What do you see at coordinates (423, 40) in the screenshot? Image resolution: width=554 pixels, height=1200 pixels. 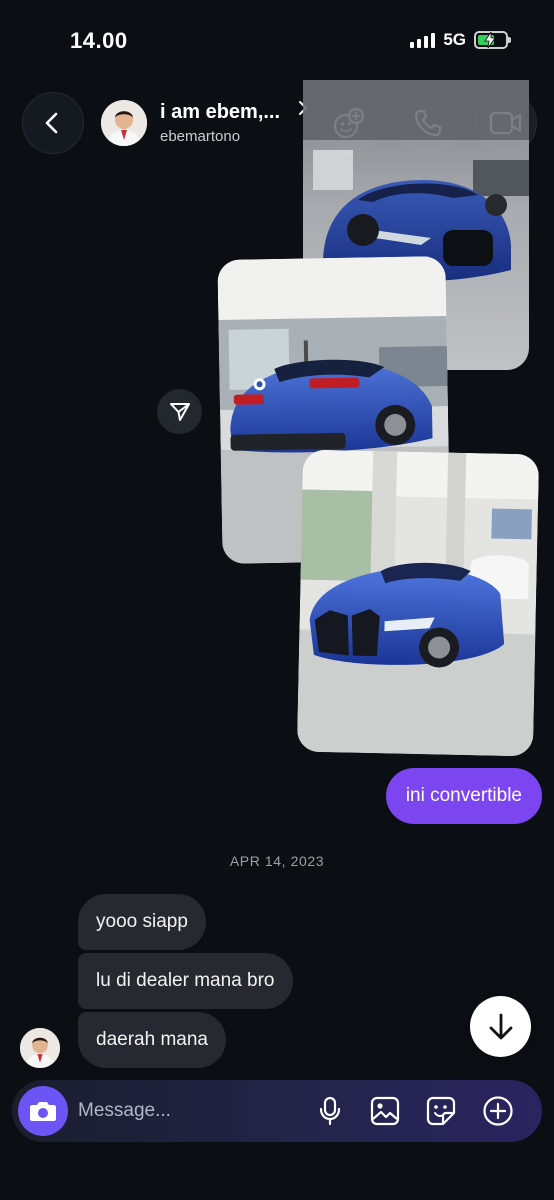 I see `signal-icon` at bounding box center [423, 40].